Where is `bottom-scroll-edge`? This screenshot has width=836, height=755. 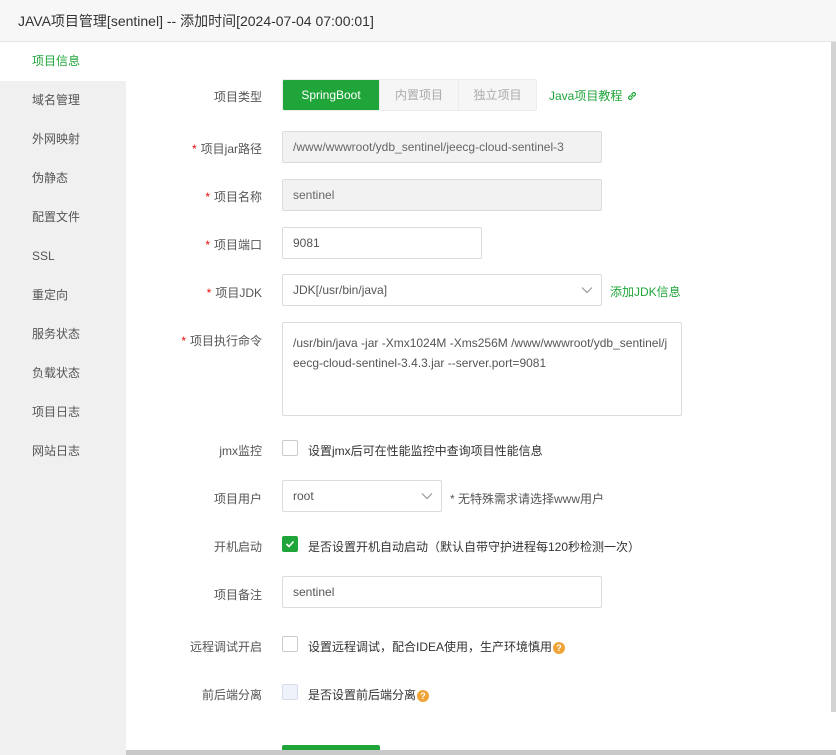 bottom-scroll-edge is located at coordinates (481, 752).